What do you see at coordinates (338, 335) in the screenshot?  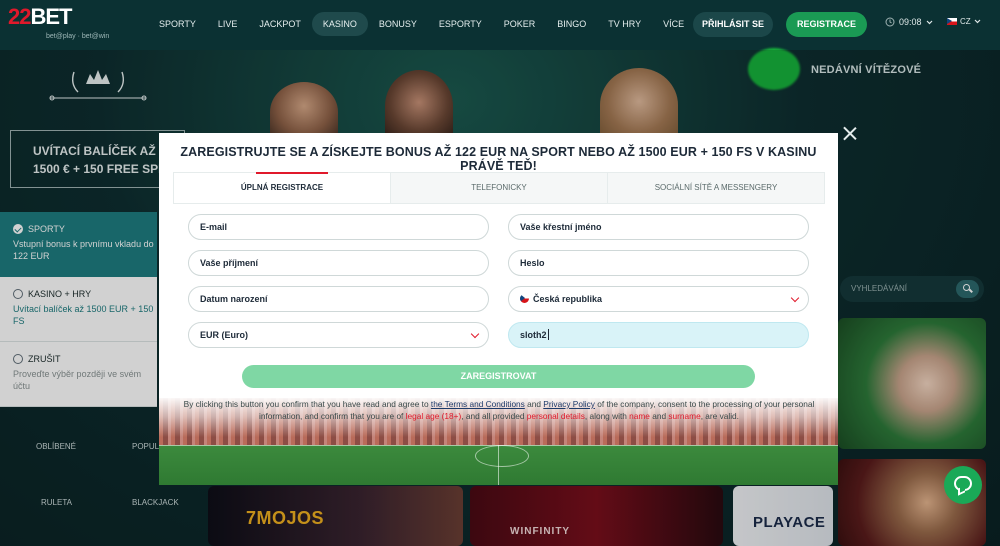 I see `currency-select: EUR (Euro)` at bounding box center [338, 335].